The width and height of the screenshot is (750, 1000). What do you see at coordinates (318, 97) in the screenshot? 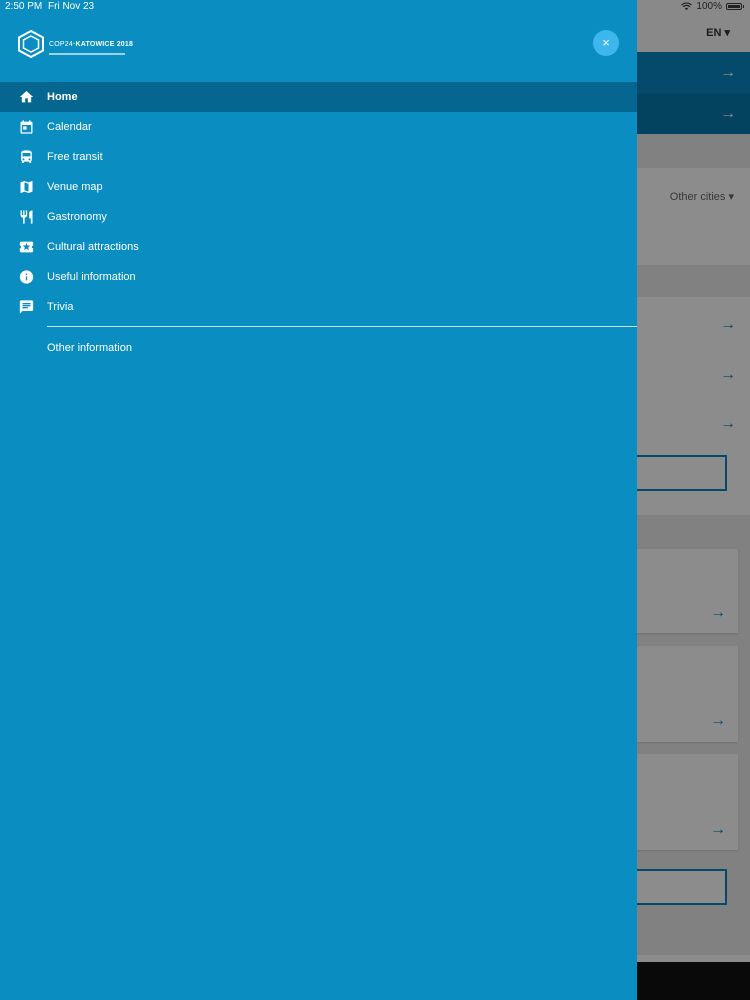
I see `menu-item-home: Home` at bounding box center [318, 97].